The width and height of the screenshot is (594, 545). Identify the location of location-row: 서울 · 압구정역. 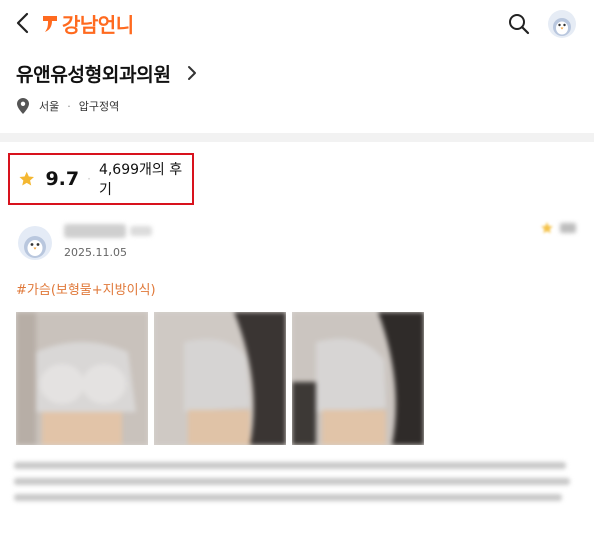
(68, 106).